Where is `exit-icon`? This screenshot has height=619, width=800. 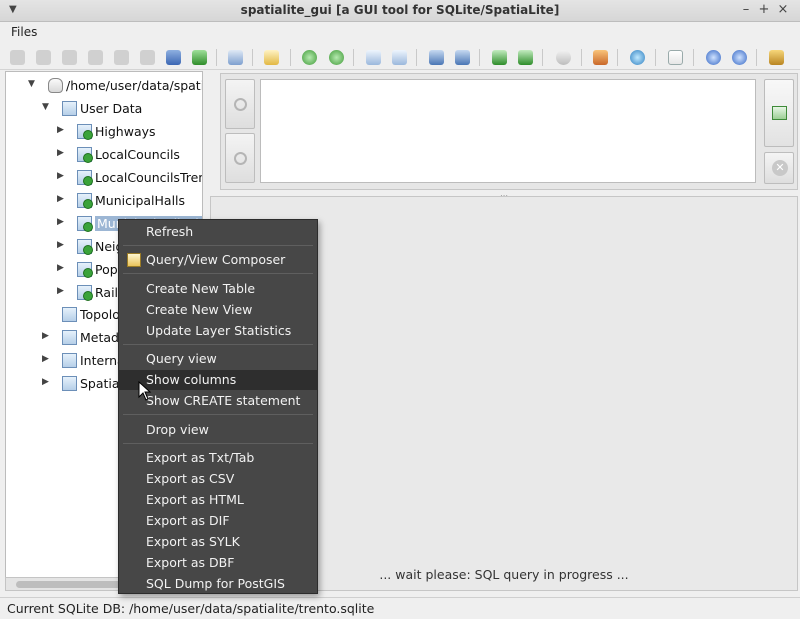 exit-icon is located at coordinates (776, 57).